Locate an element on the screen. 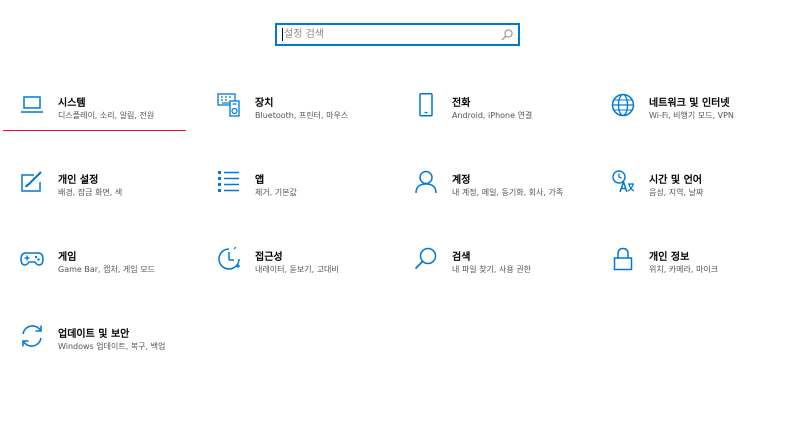 The width and height of the screenshot is (800, 447). keyboard-devices-icon is located at coordinates (228, 105).